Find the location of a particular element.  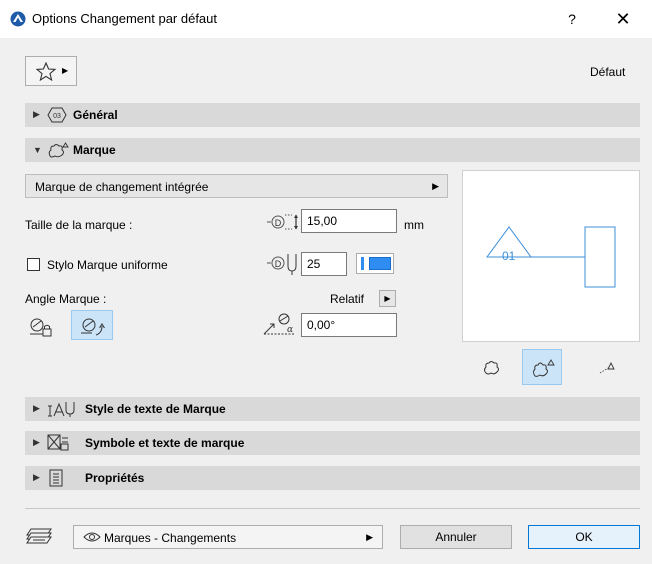

marker-size-label: Taille de la marque : is located at coordinates (79, 225).